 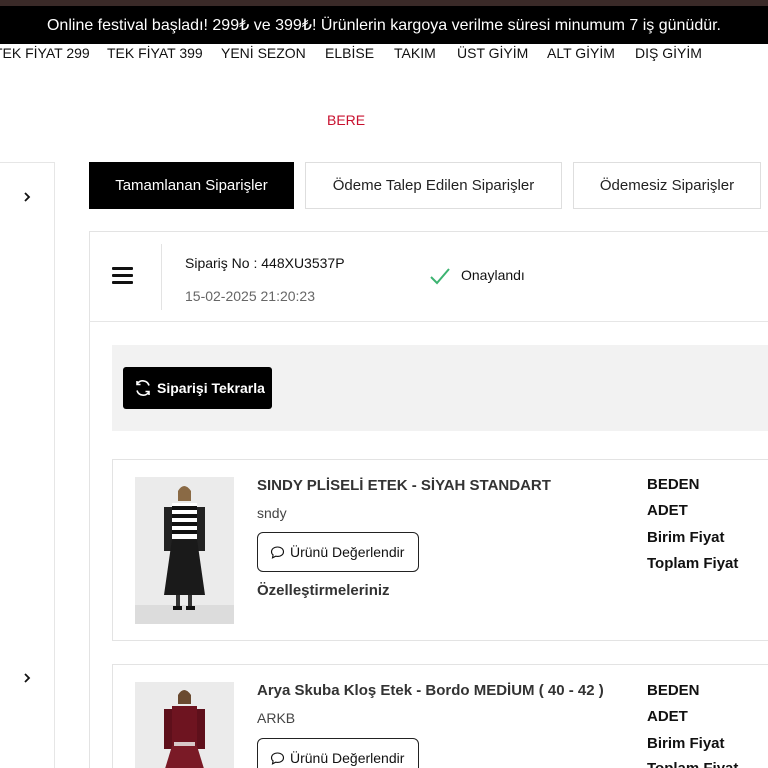 I want to click on nav-item-takim: TAKIM, so click(x=425, y=53).